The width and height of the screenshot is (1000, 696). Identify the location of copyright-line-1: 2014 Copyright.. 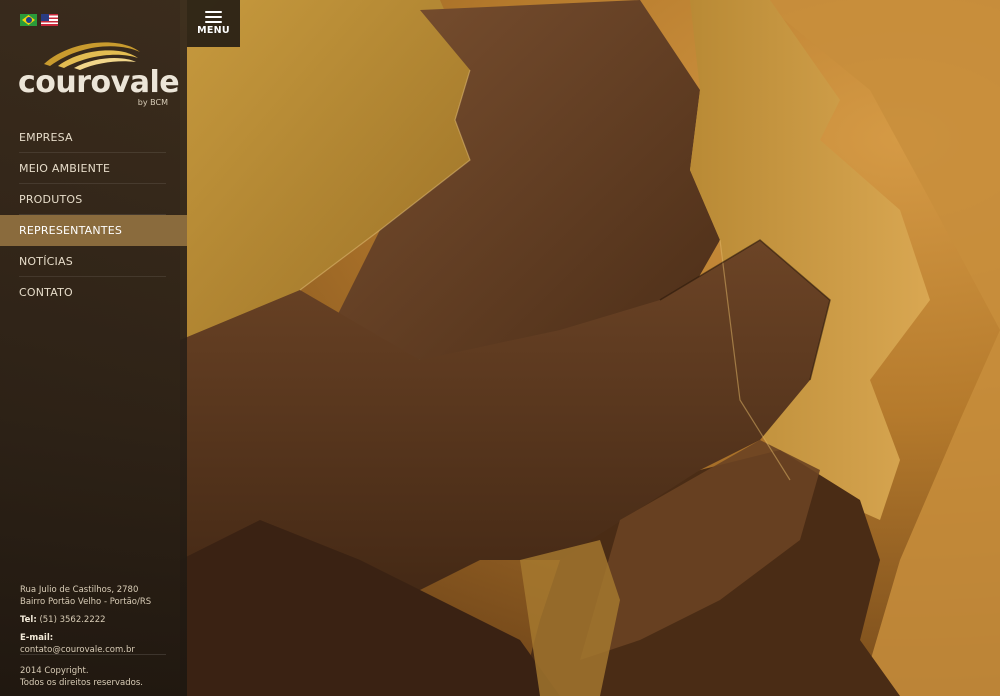
(54, 671).